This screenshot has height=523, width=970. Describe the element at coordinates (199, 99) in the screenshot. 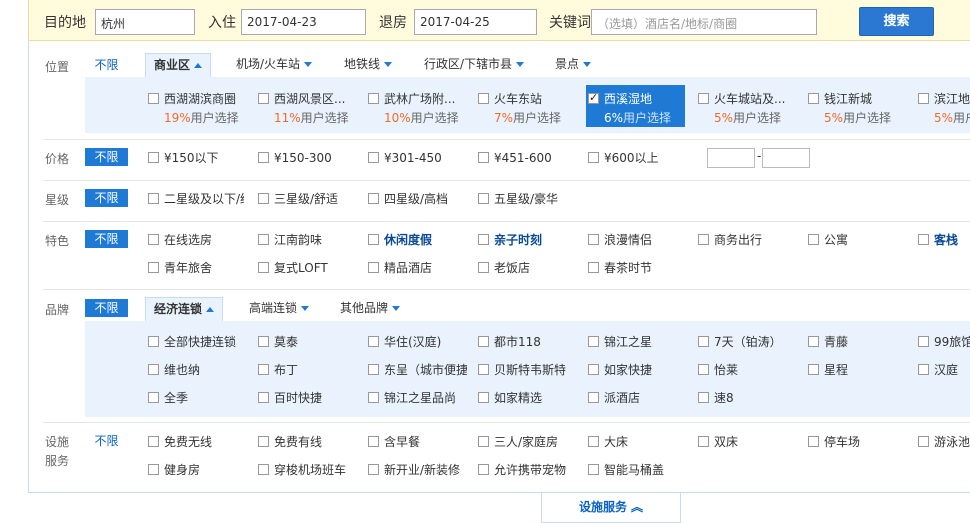

I see `area-option: 西湖湖滨商圈` at that location.